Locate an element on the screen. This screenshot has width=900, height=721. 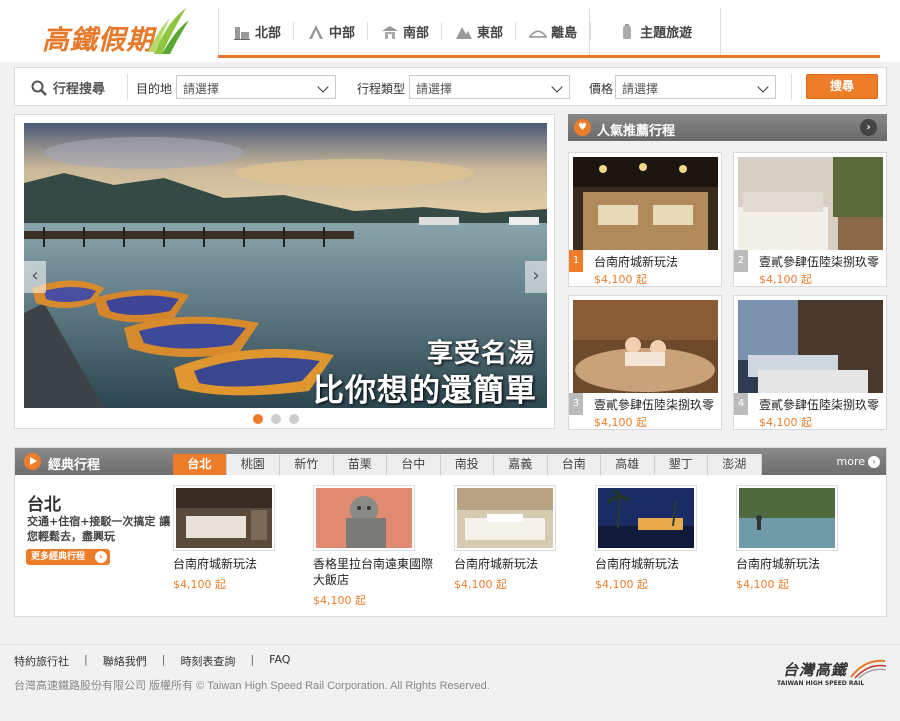
tab-city: 嘉義 is located at coordinates (521, 464).